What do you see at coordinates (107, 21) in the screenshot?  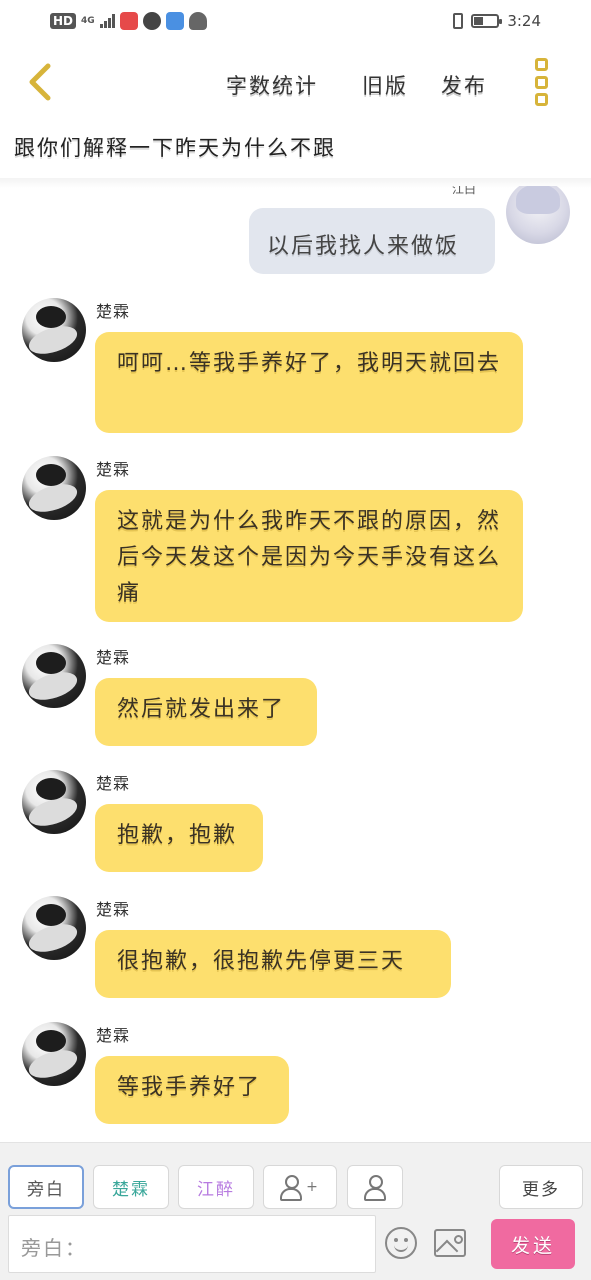 I see `signal-icon` at bounding box center [107, 21].